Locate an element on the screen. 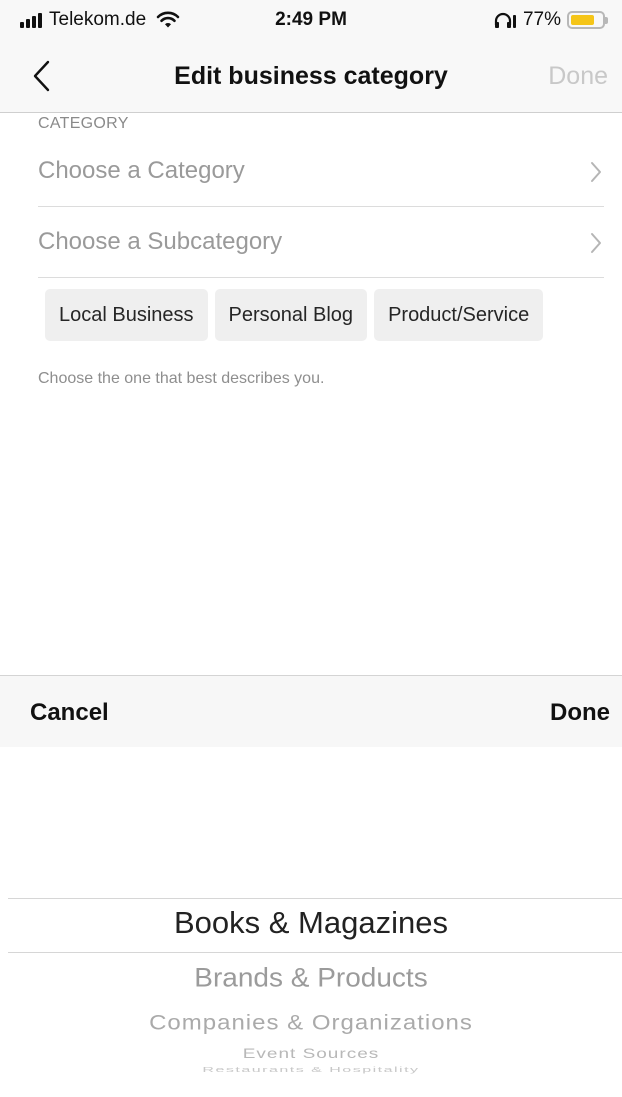 Image resolution: width=622 pixels, height=1097 pixels. picker-cancel-button: Cancel is located at coordinates (69, 713).